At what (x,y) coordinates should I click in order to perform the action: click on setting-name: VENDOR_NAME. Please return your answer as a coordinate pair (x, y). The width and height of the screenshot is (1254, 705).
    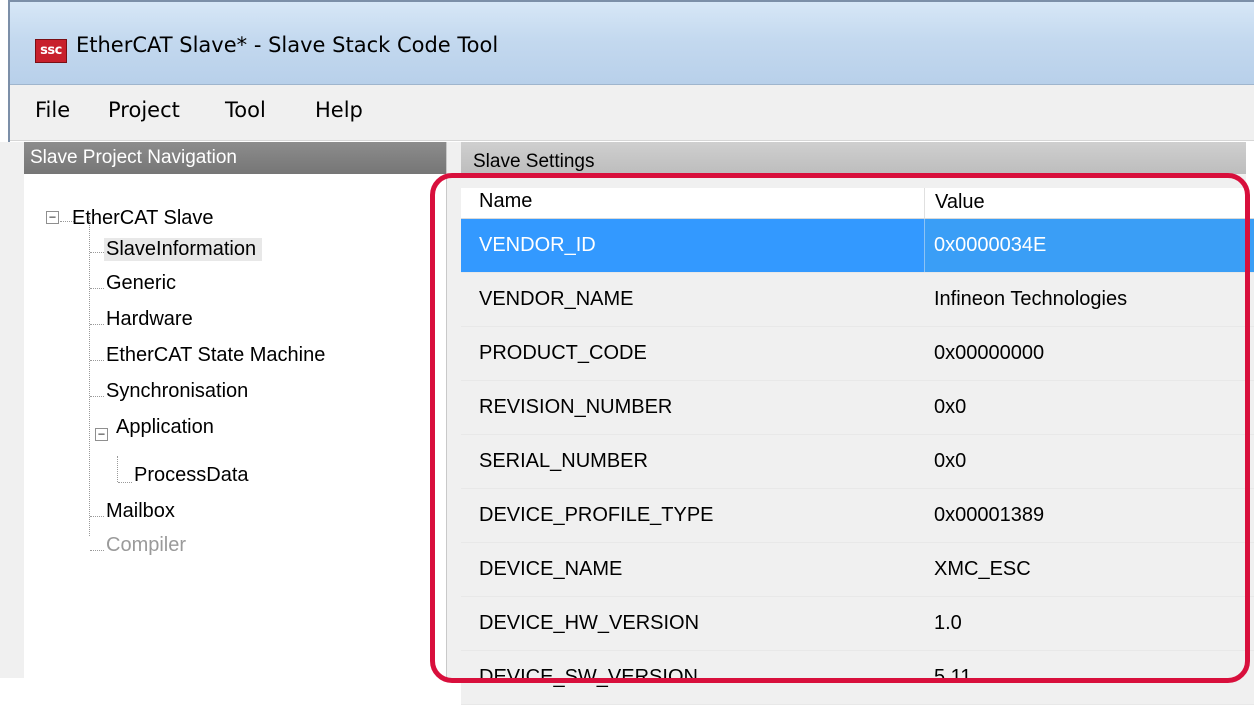
    Looking at the image, I should click on (556, 299).